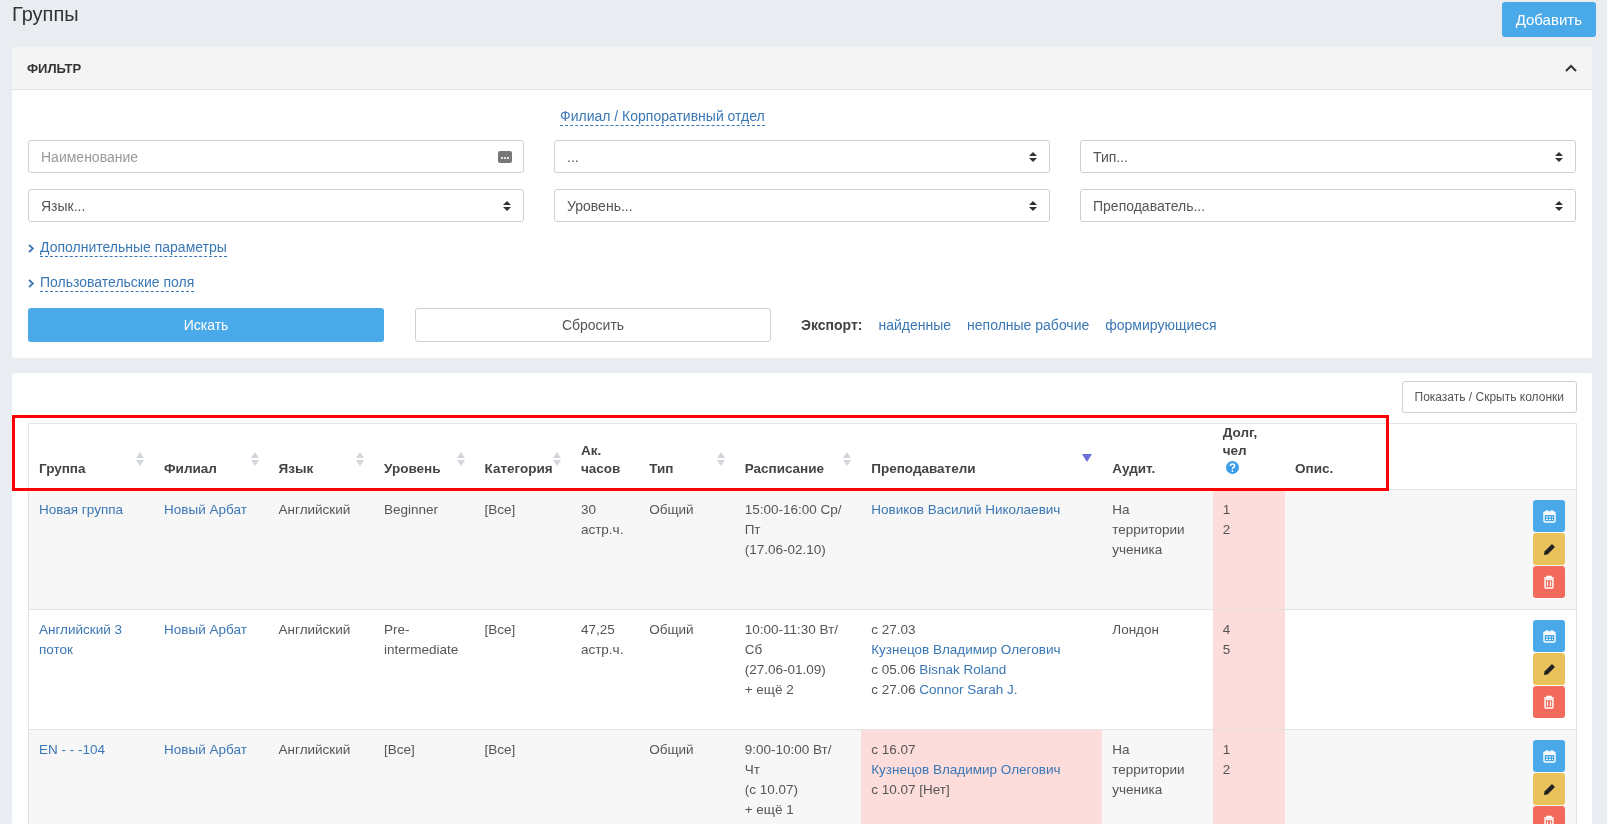  I want to click on chevron-up-icon, so click(1571, 68).